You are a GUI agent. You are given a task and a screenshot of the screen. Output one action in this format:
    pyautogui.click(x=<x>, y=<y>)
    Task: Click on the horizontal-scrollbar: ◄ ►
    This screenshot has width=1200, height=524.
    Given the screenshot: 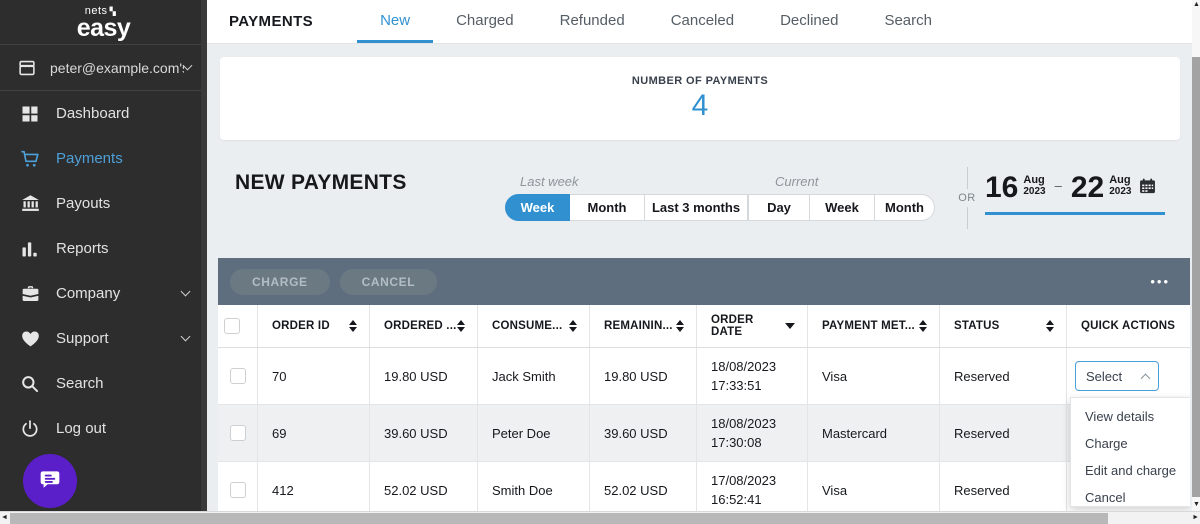 What is the action you would take?
    pyautogui.click(x=600, y=517)
    